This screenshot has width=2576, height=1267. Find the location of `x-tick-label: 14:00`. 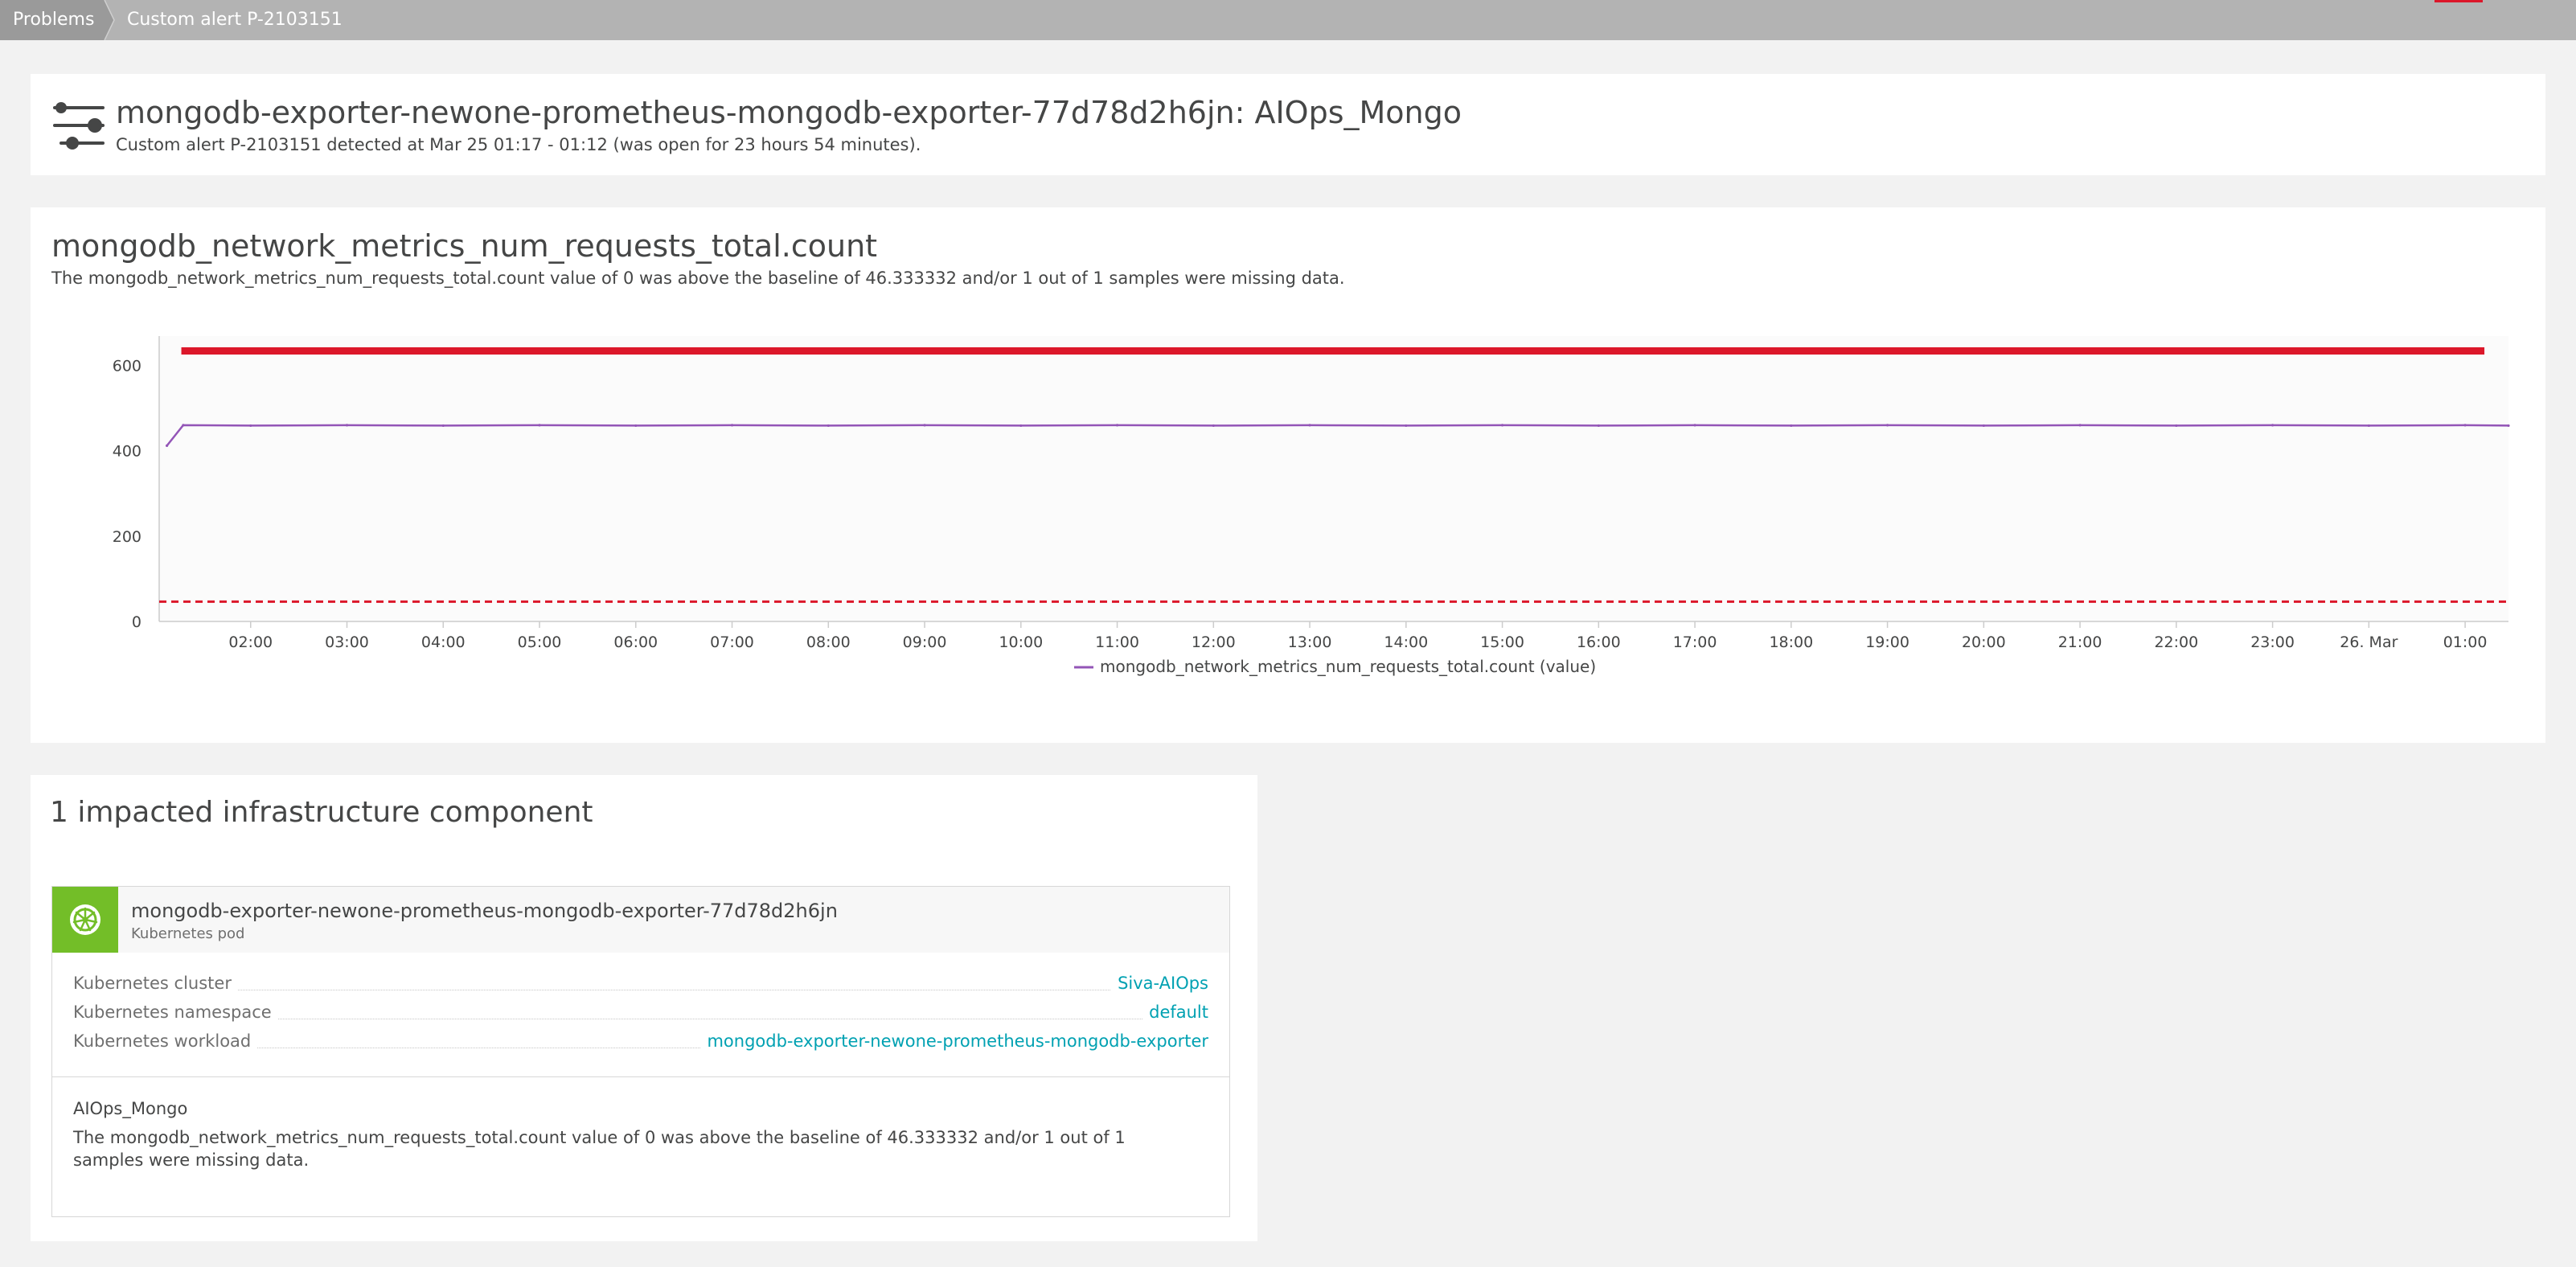

x-tick-label: 14:00 is located at coordinates (1406, 642).